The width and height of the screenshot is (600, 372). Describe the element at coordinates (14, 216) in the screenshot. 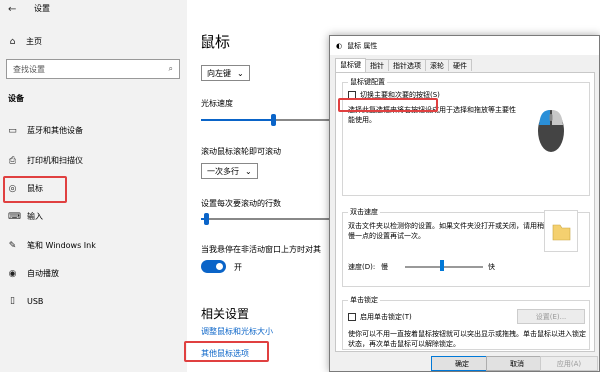

I see `keyboard-icon: ⌨` at that location.